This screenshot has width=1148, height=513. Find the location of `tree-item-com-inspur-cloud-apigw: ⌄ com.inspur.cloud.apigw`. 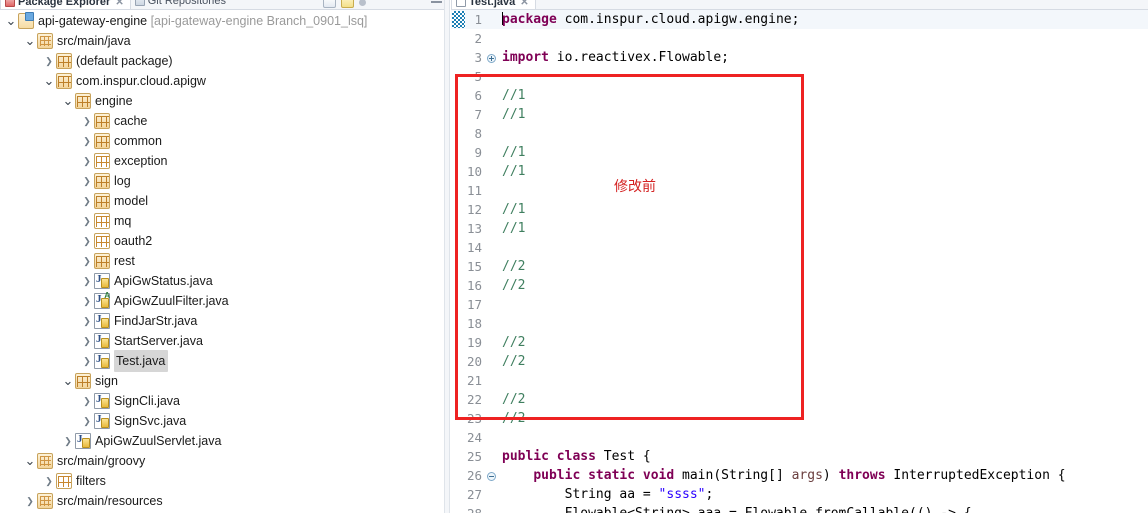

tree-item-com-inspur-cloud-apigw: ⌄ com.inspur.cloud.apigw is located at coordinates (222, 81).